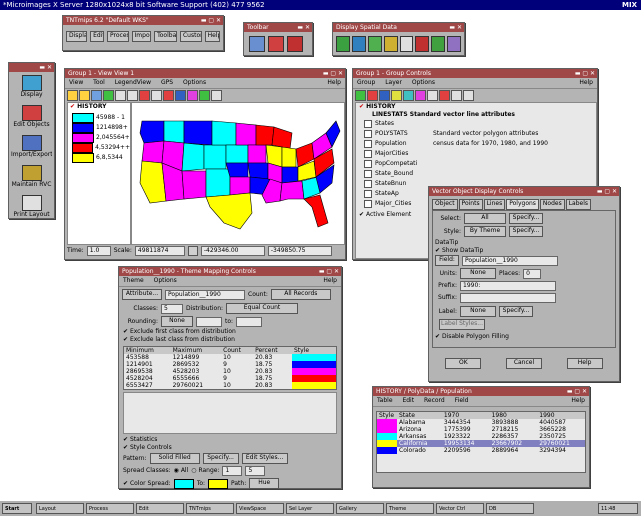 This screenshot has height=516, width=641. I want to click on scale-lock-icon, so click(192, 250).